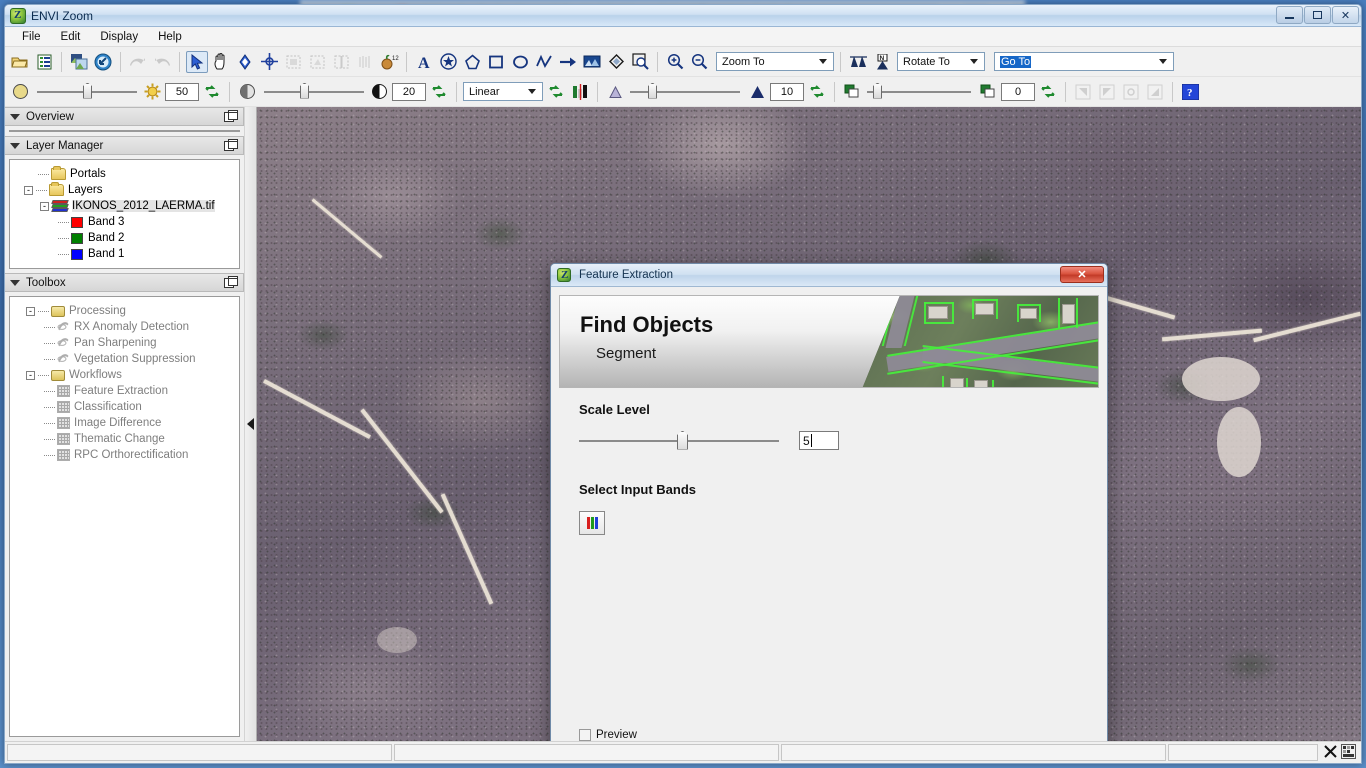  Describe the element at coordinates (1317, 15) in the screenshot. I see `maximize-button` at that location.